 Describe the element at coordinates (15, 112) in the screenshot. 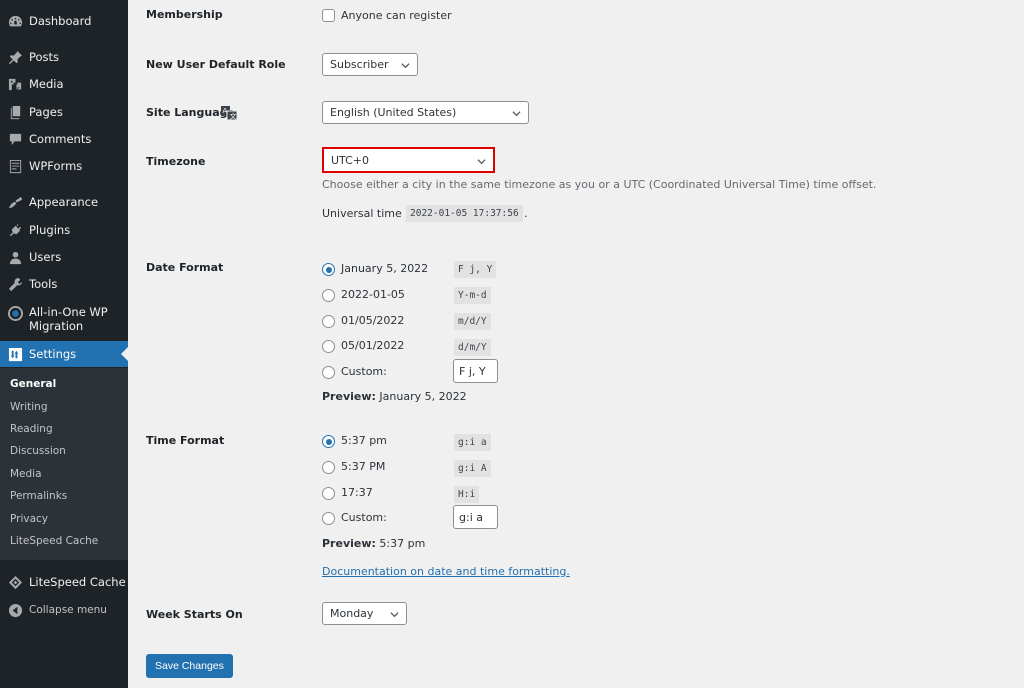

I see `pages-icon` at that location.